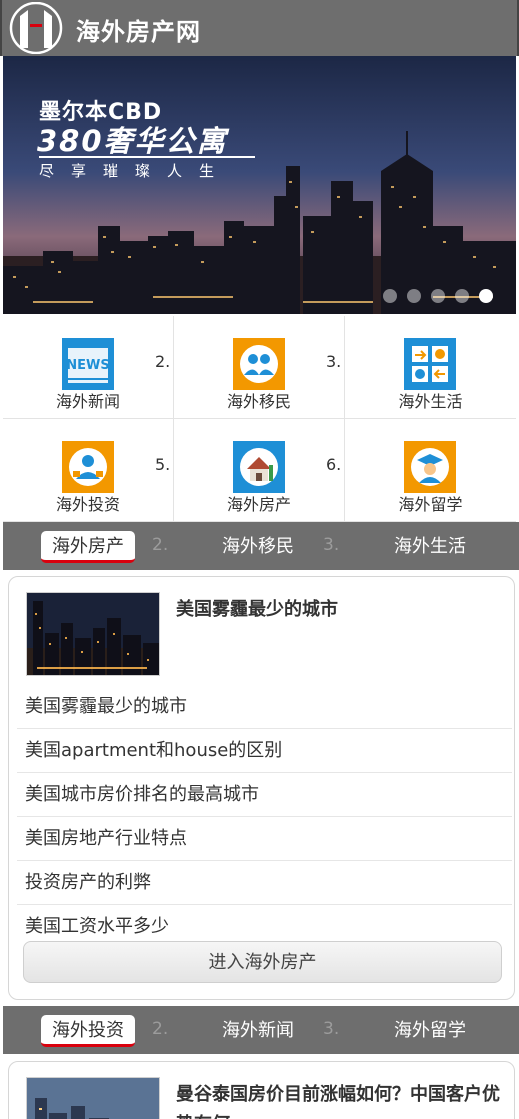 The width and height of the screenshot is (519, 1119). What do you see at coordinates (88, 467) in the screenshot?
I see `investment-icon` at bounding box center [88, 467].